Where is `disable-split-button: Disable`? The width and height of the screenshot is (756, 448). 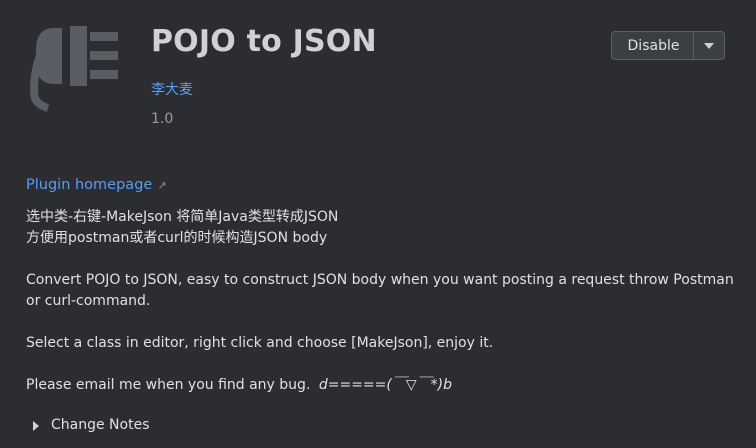
disable-split-button: Disable is located at coordinates (668, 45).